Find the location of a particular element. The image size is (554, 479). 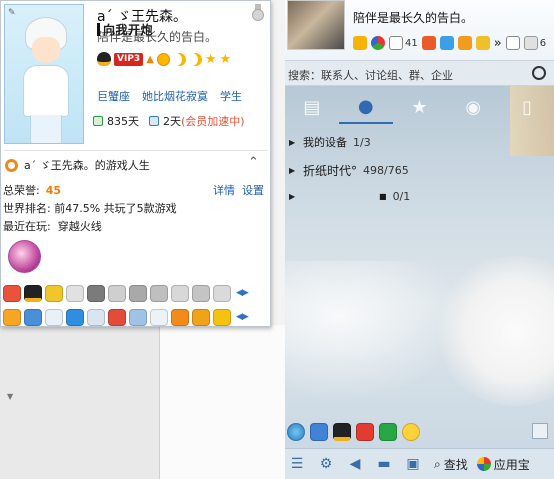

accel-note: (会员加速中) is located at coordinates (213, 121).